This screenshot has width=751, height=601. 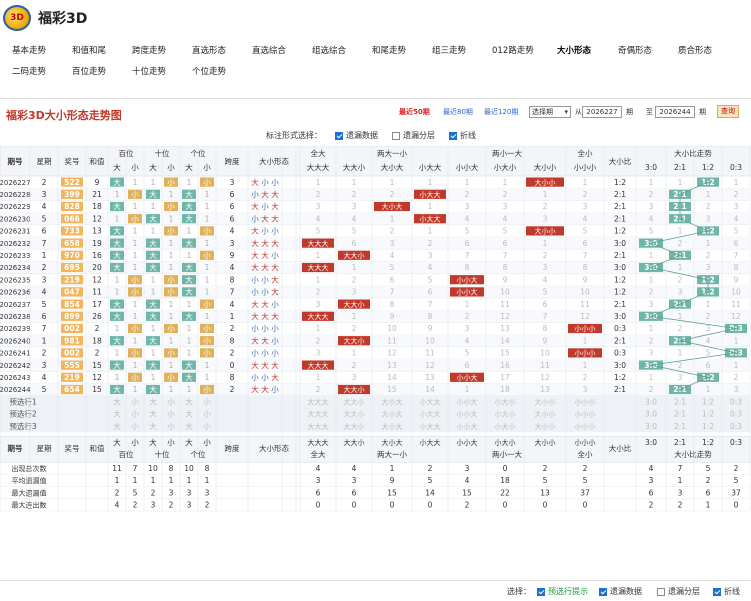 I want to click on stat-pos: 2, so click(x=135, y=505).